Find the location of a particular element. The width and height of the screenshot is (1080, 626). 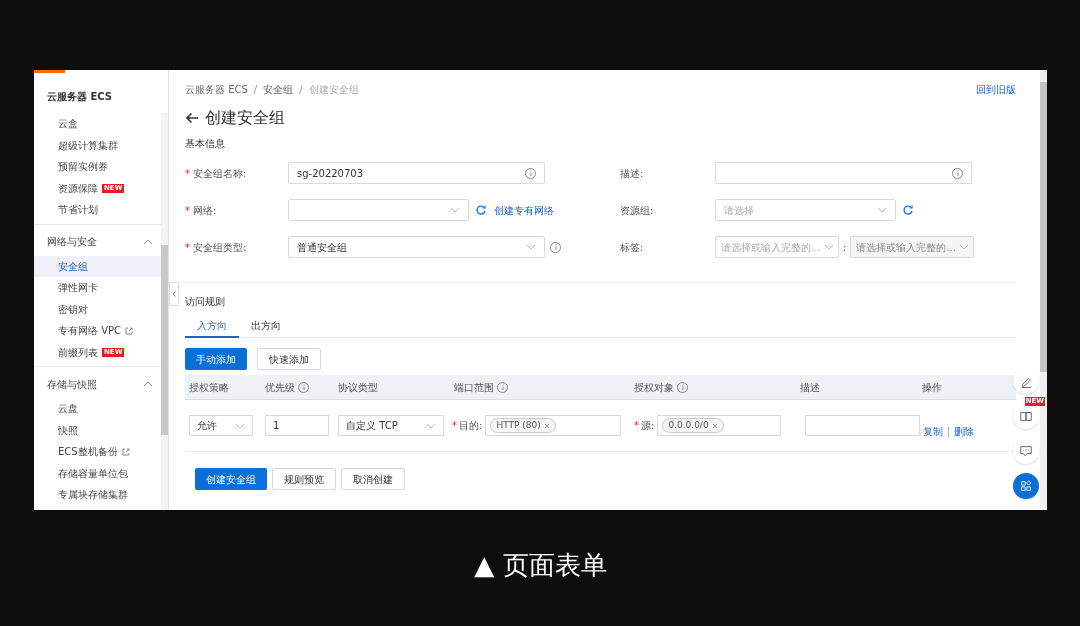

section-heading: 访问规则 is located at coordinates (205, 301).